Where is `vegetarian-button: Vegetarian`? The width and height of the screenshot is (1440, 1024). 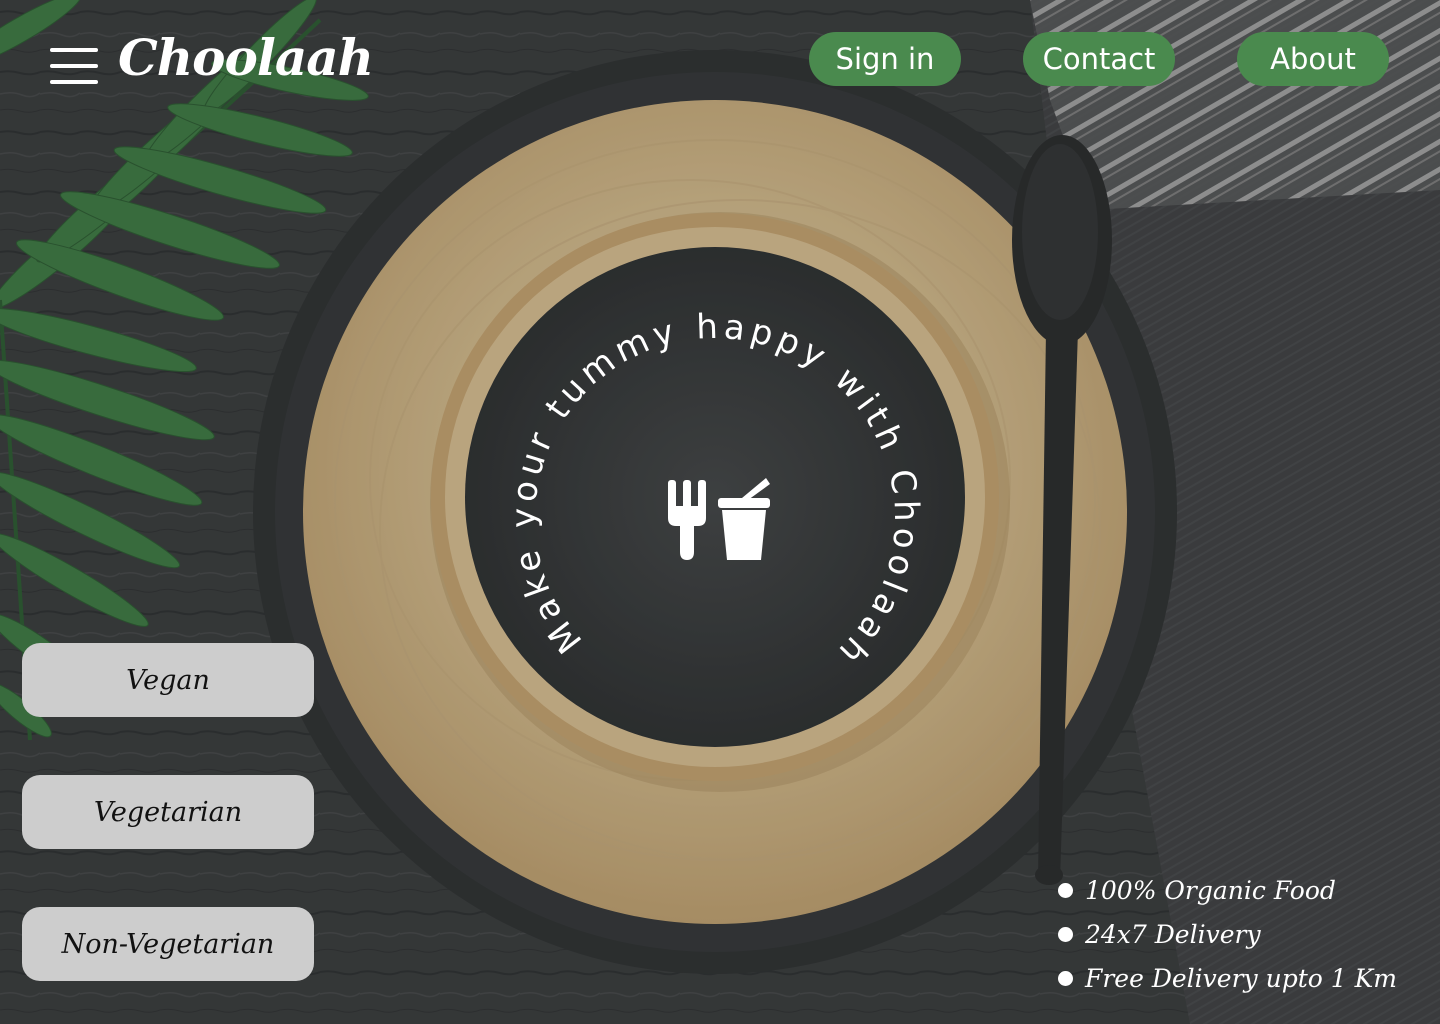
vegetarian-button: Vegetarian is located at coordinates (168, 812).